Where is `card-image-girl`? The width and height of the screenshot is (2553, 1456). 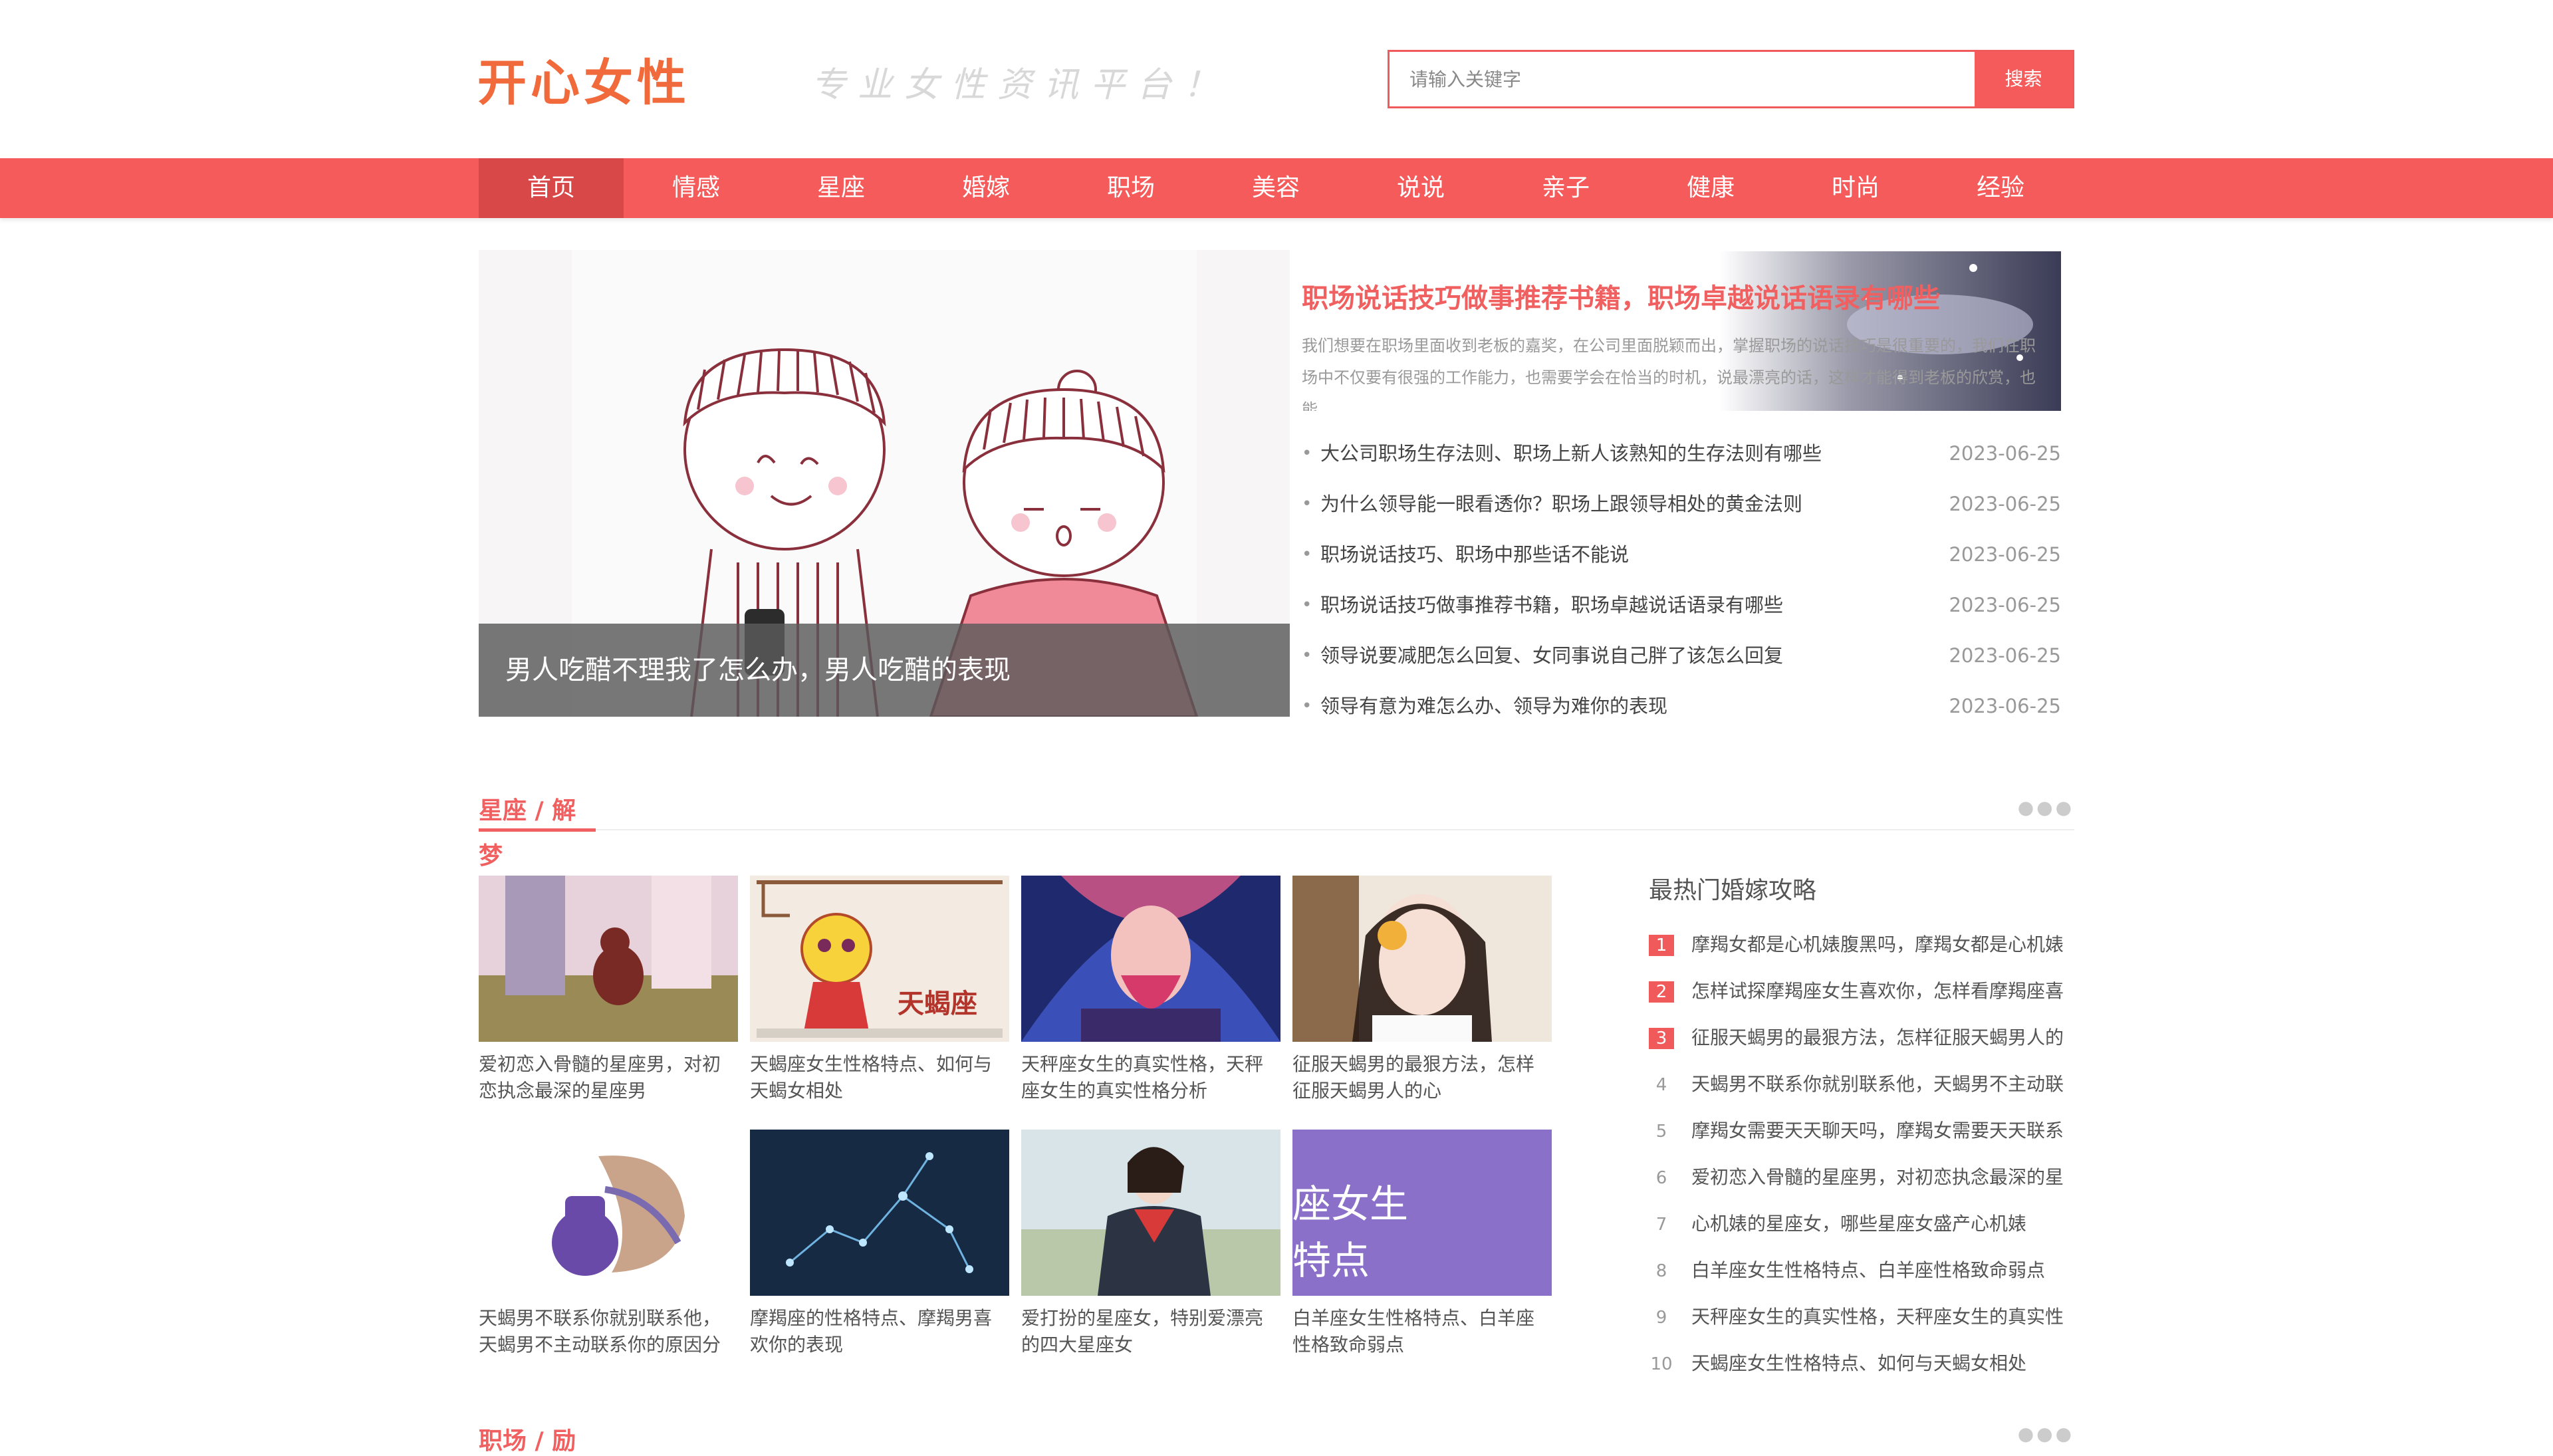 card-image-girl is located at coordinates (1422, 959).